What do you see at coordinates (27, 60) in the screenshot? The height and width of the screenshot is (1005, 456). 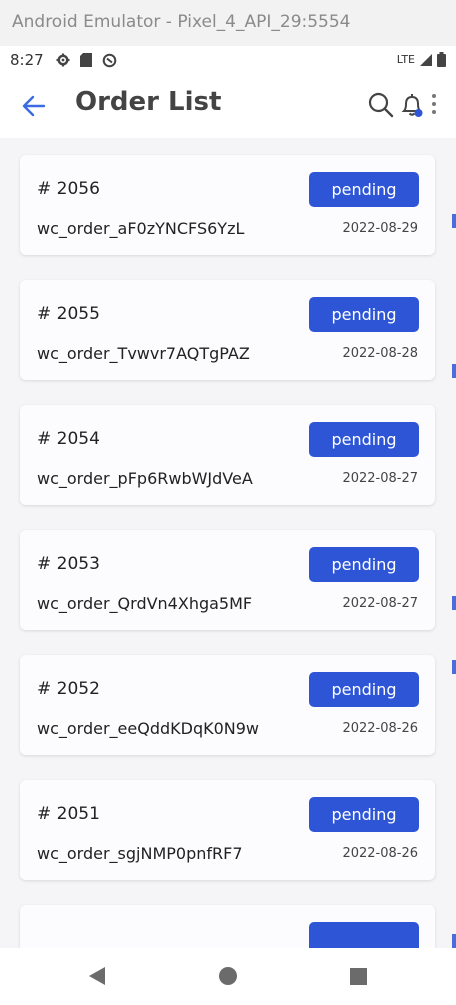 I see `status-time: 8:27` at bounding box center [27, 60].